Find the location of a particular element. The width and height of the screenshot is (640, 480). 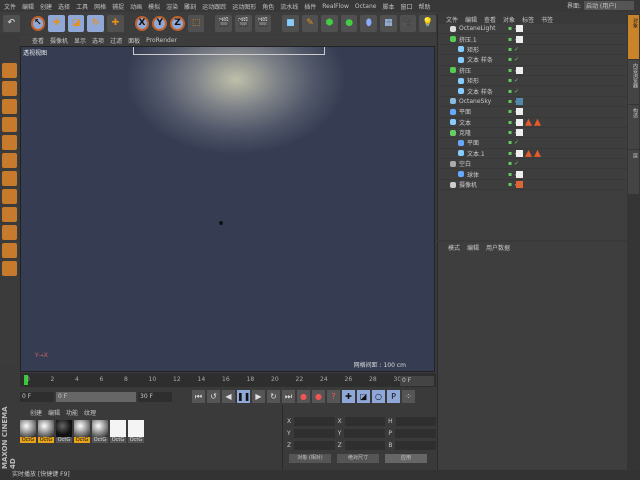

menu-item: 选择 is located at coordinates (64, 6).